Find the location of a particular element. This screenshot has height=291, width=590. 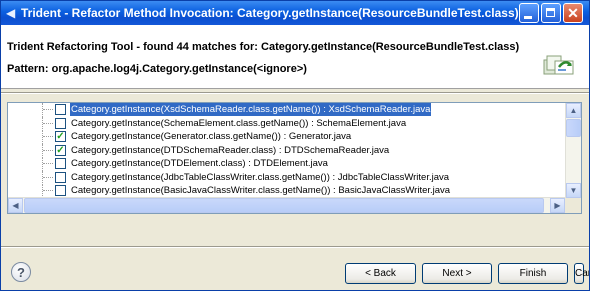

scroll-down-icon: ▼ is located at coordinates (573, 190).